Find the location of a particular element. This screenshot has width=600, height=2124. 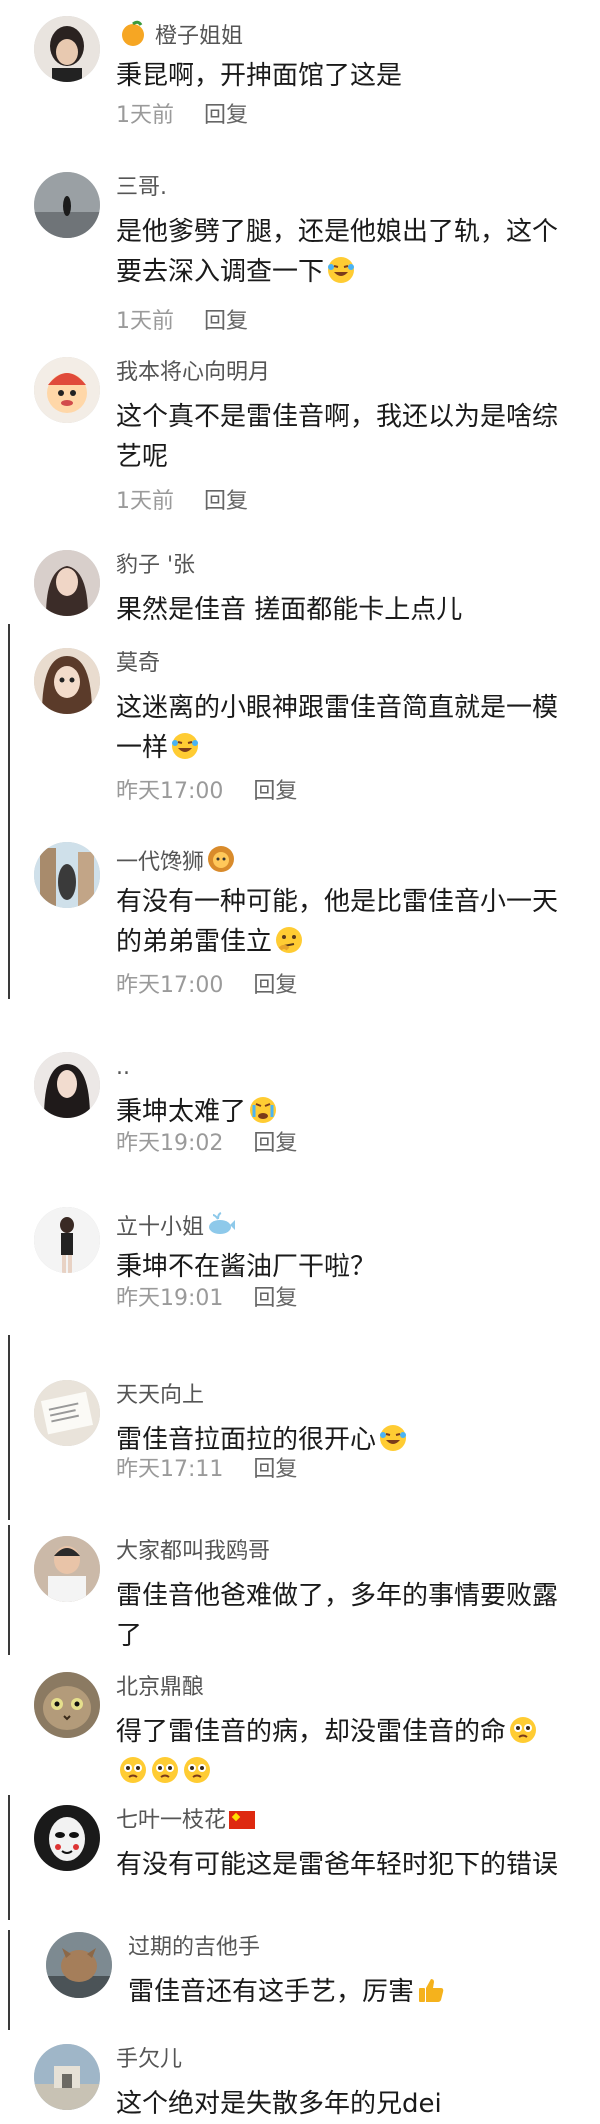

comment-time: 昨天17:11 is located at coordinates (170, 1469).